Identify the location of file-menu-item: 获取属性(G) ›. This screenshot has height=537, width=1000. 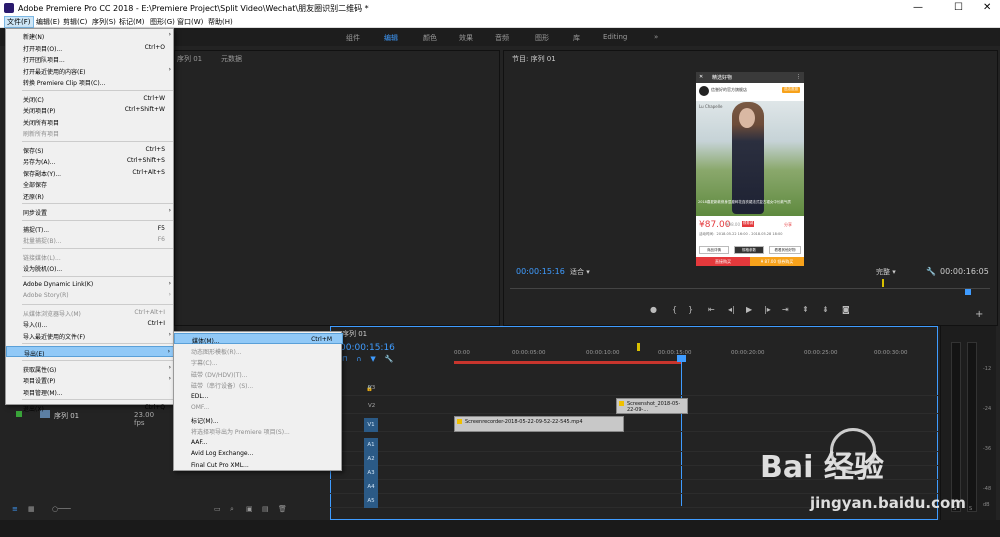
(90, 368).